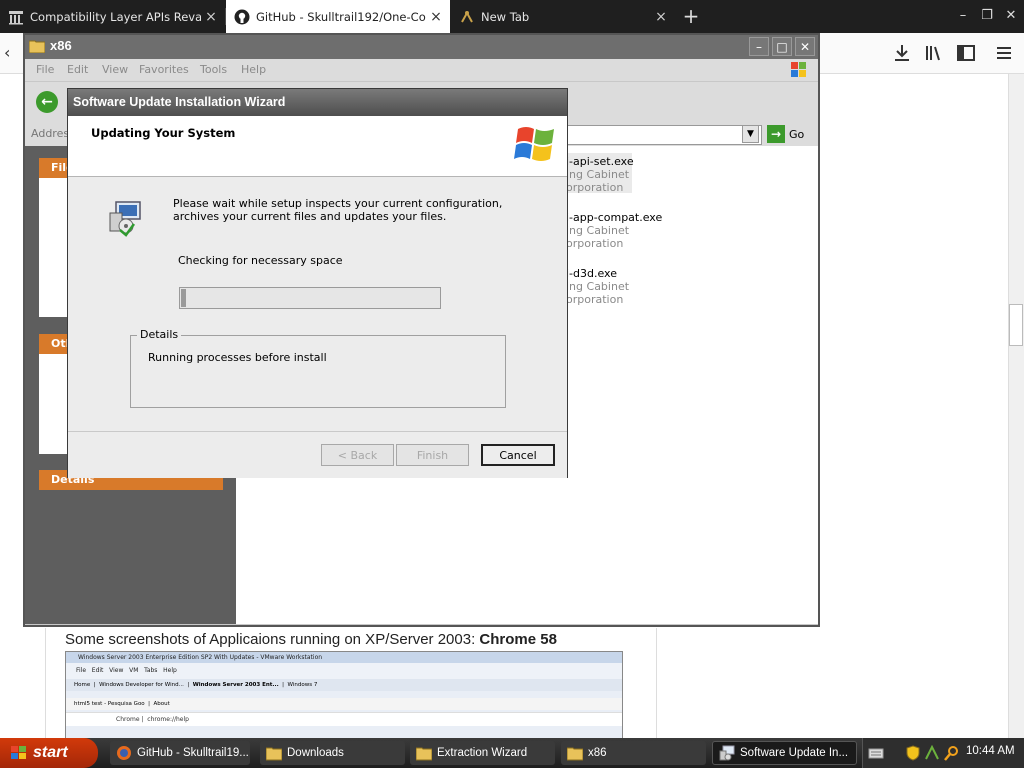 The height and width of the screenshot is (768, 1024). Describe the element at coordinates (534, 144) in the screenshot. I see `windows-flag-icon` at that location.